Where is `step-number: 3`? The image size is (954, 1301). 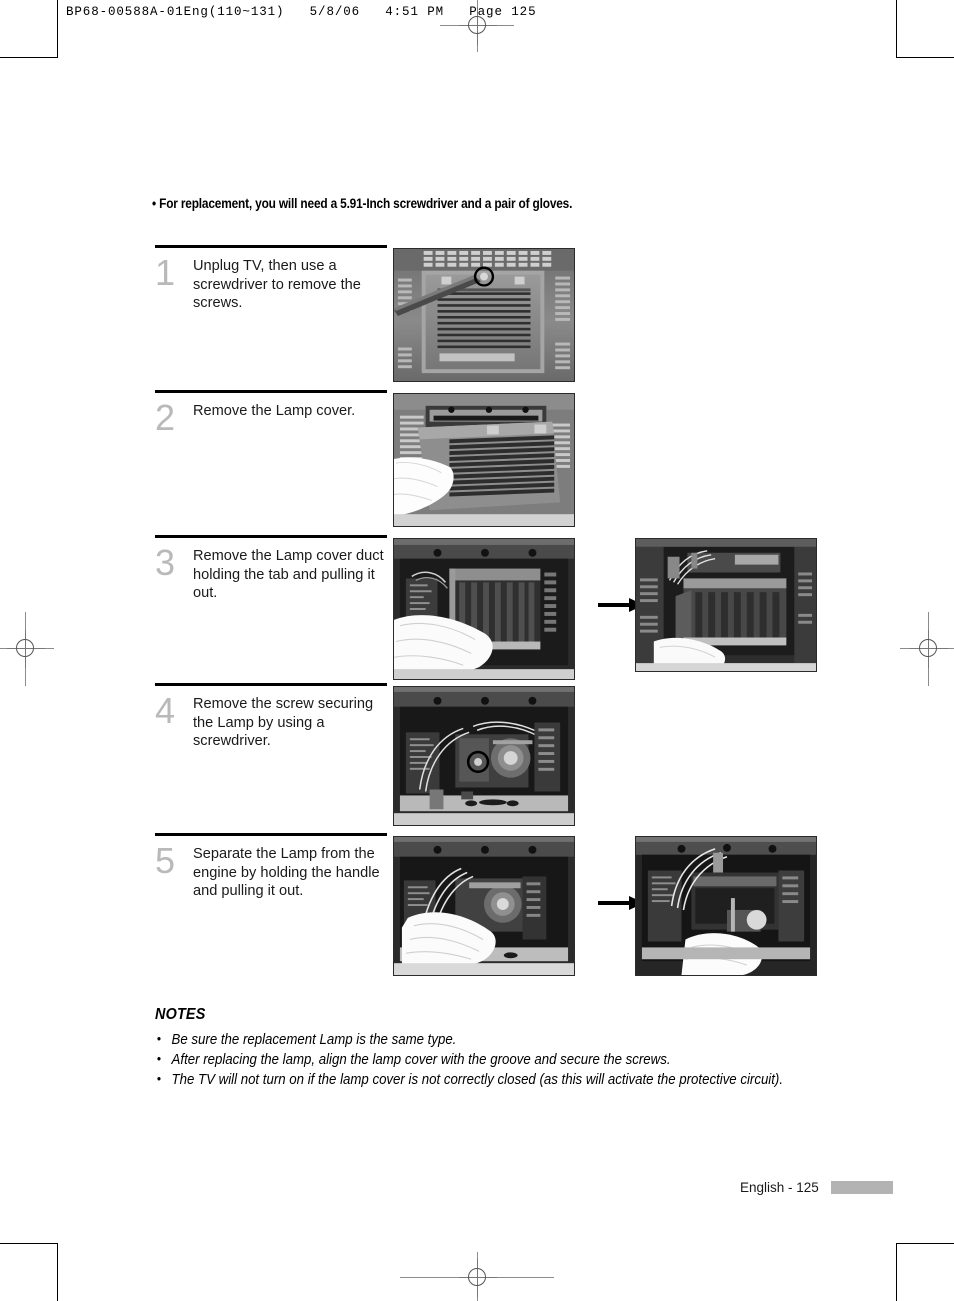
step-number: 3 is located at coordinates (165, 562).